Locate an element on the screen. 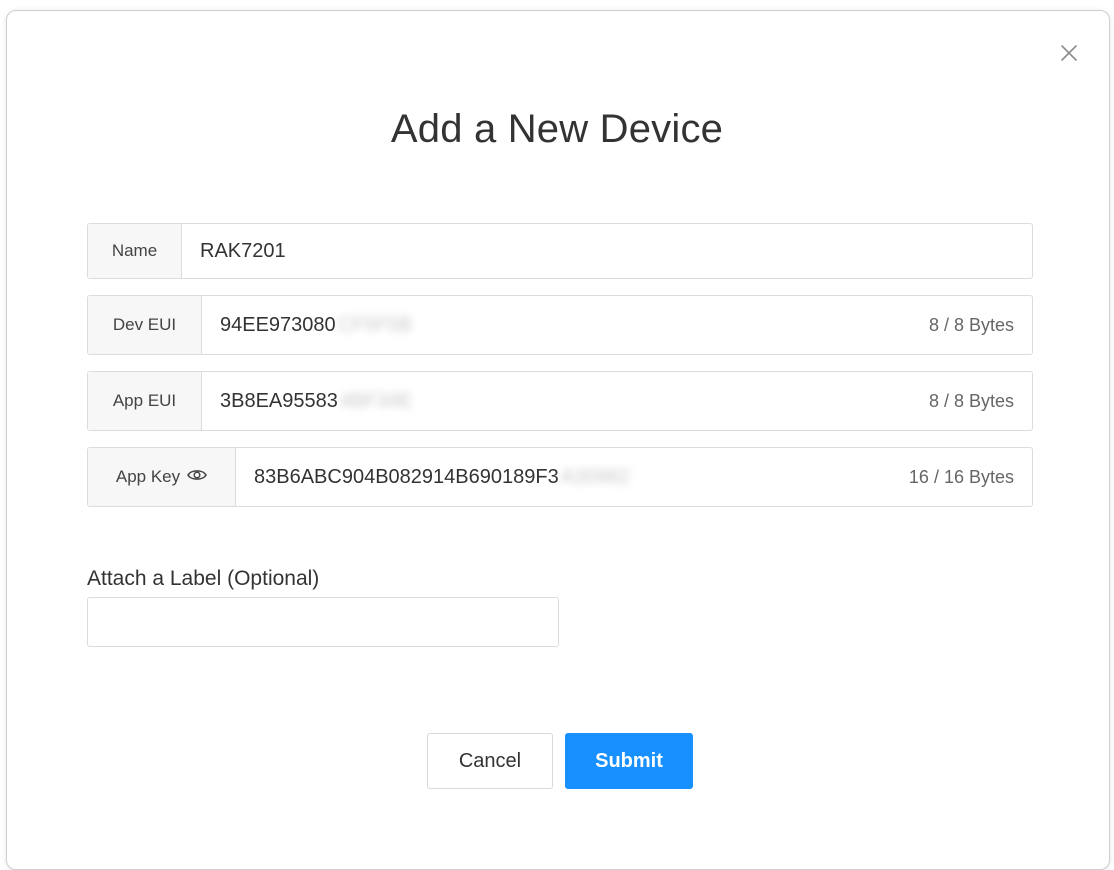  app-eui-input: 3B8EA95583 4BF34E is located at coordinates (565, 401).